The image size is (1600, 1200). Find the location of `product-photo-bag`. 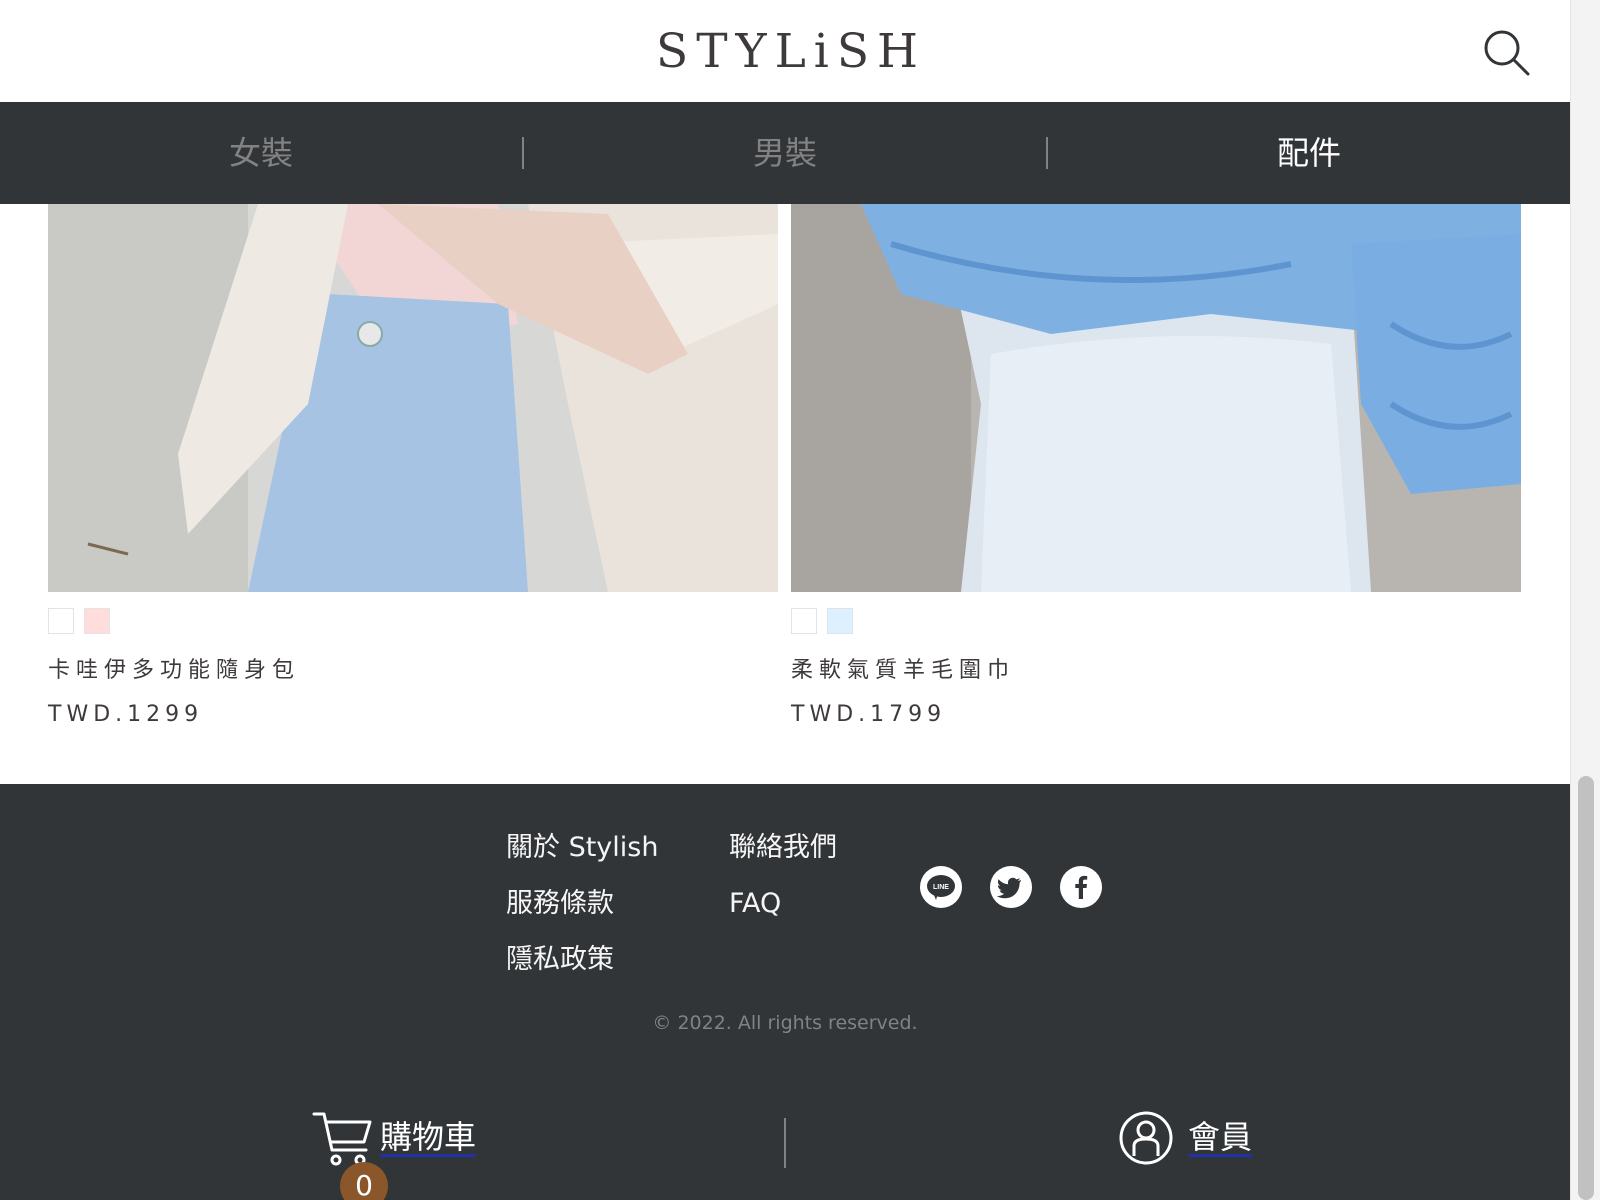

product-photo-bag is located at coordinates (413, 398).